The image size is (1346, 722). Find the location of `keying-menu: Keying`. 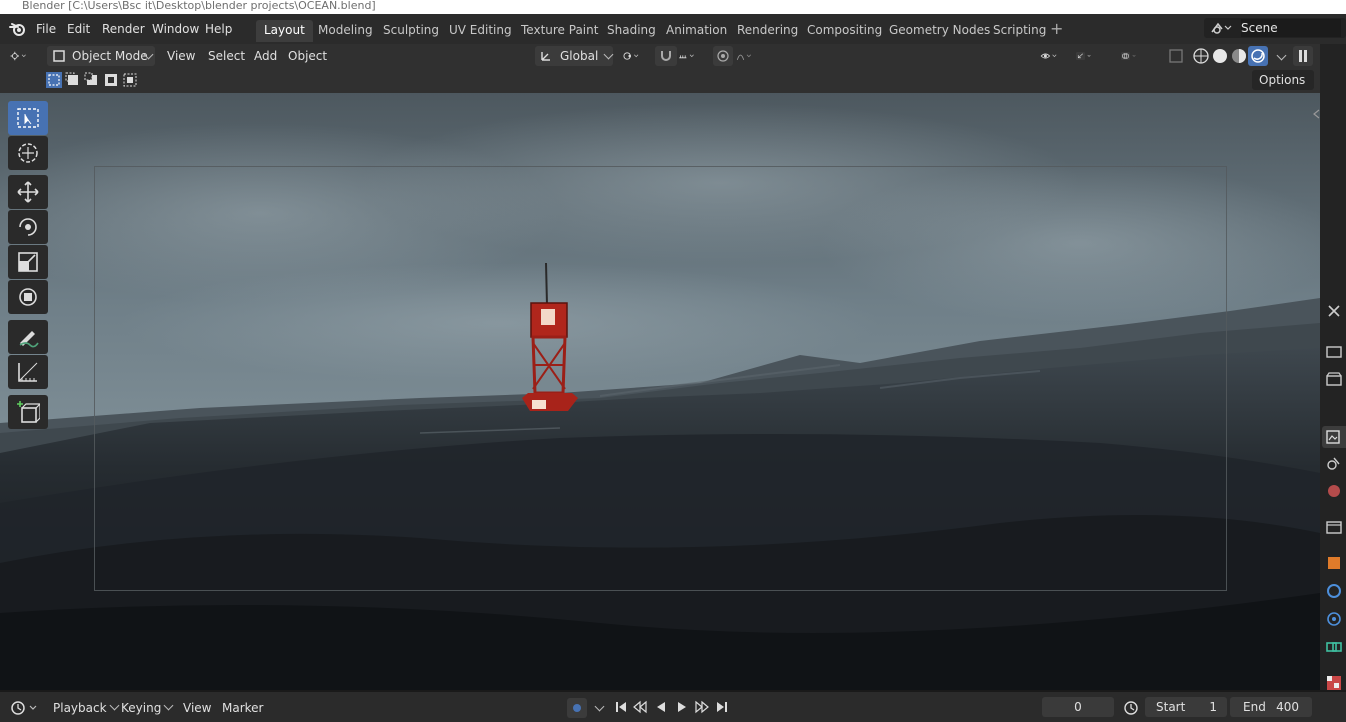

keying-menu: Keying is located at coordinates (147, 708).